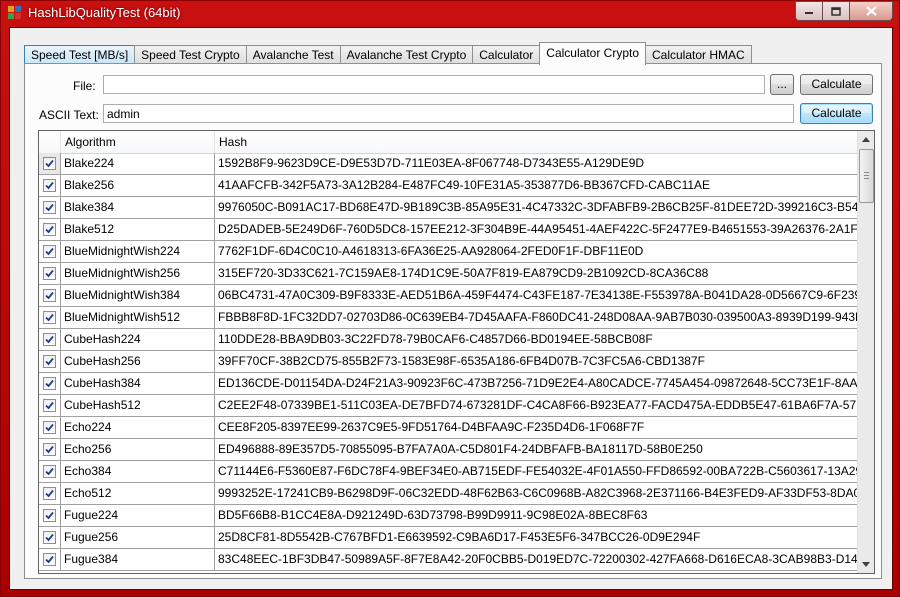 The image size is (900, 597). What do you see at coordinates (835, 11) in the screenshot?
I see `maximize-button` at bounding box center [835, 11].